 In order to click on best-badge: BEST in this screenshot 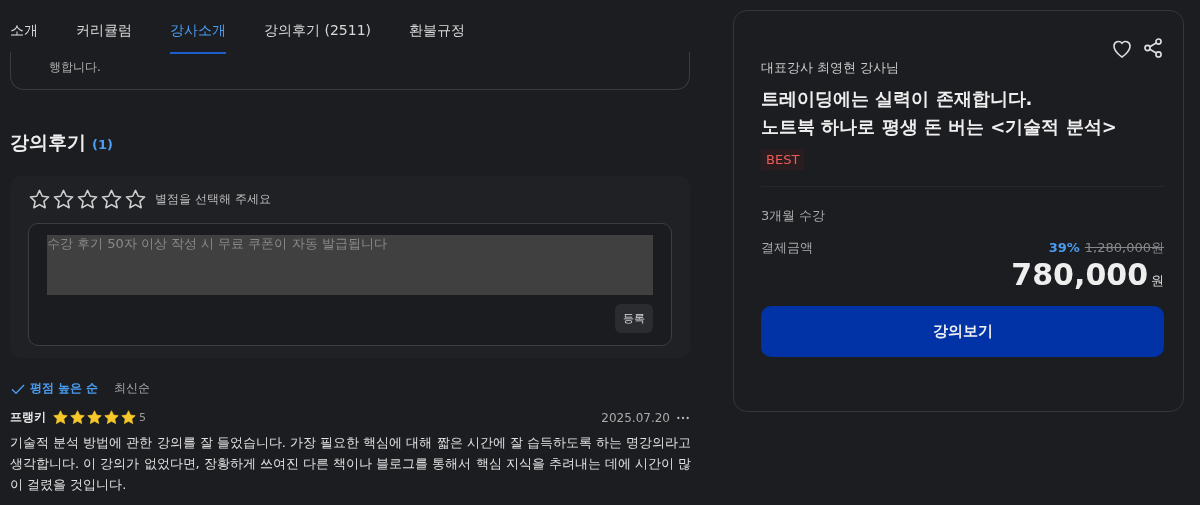, I will do `click(783, 159)`.